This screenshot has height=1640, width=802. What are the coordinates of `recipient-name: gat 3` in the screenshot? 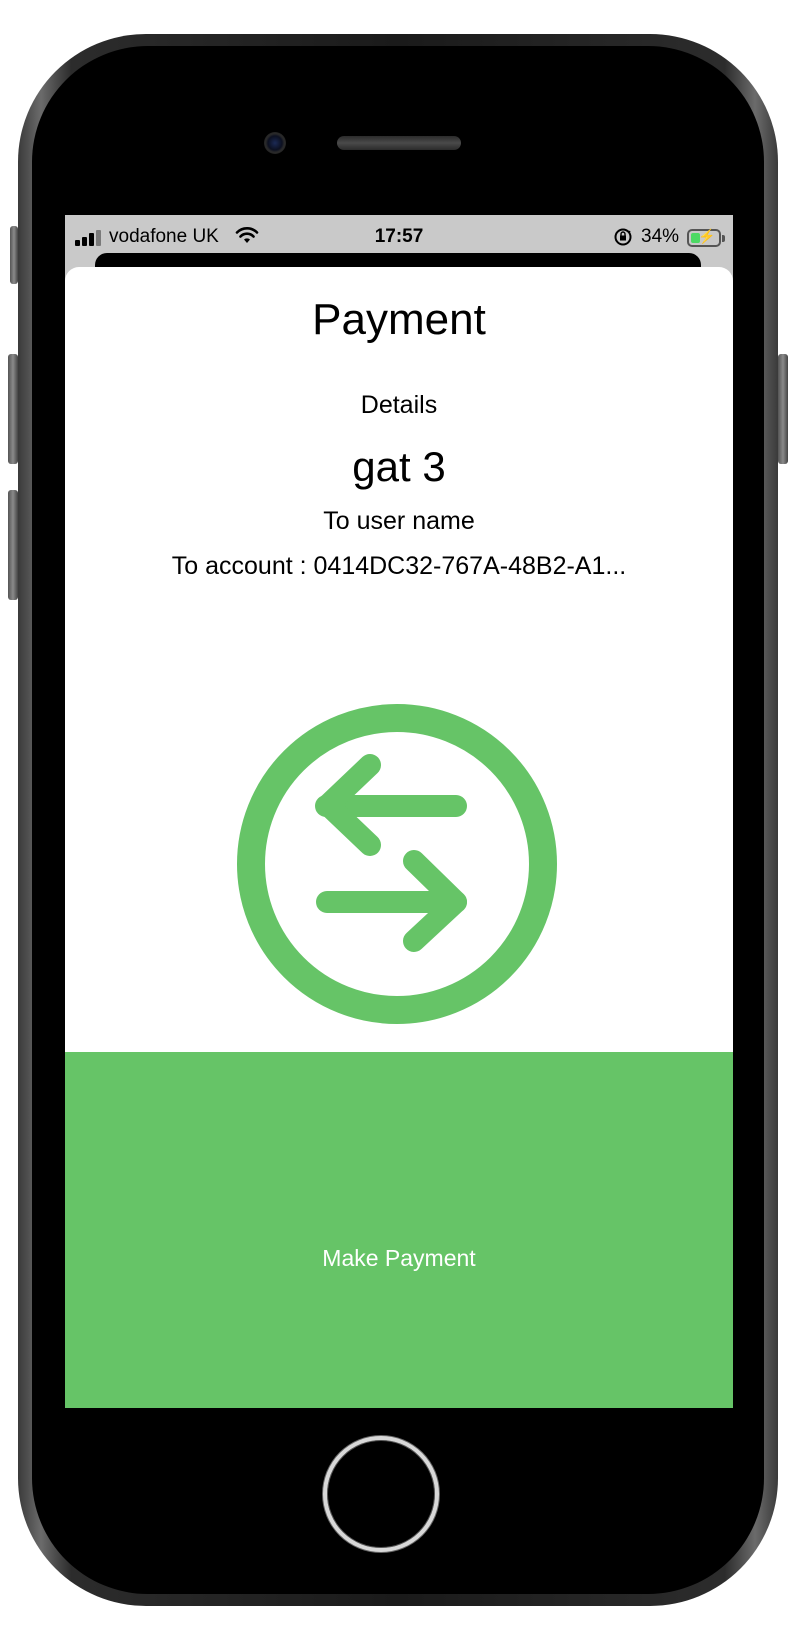 It's located at (399, 466).